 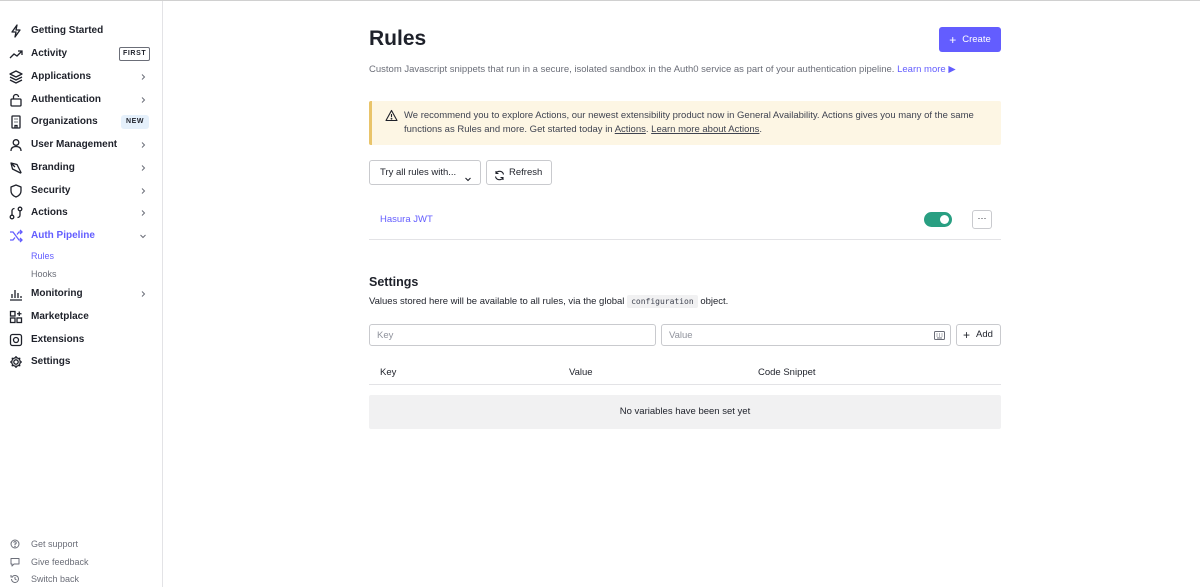 What do you see at coordinates (630, 129) in the screenshot?
I see `actions-link: Actions` at bounding box center [630, 129].